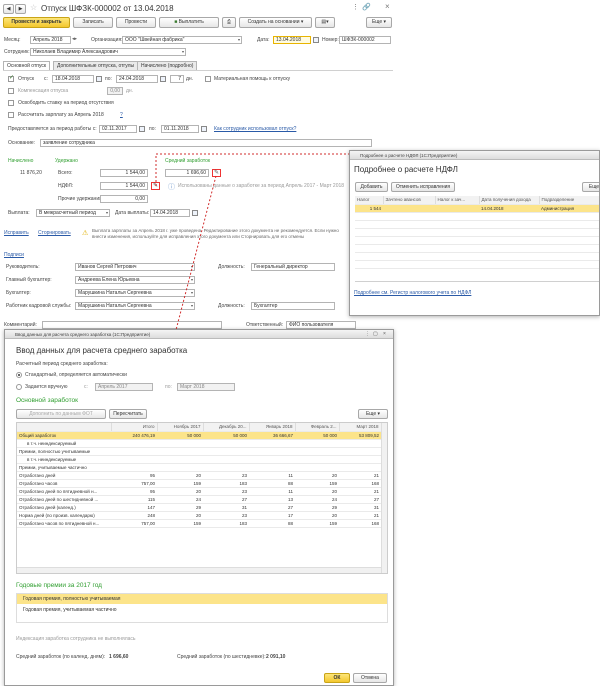  What do you see at coordinates (36, 22) in the screenshot?
I see `post-and-close-button: Провести и закрыть` at bounding box center [36, 22].